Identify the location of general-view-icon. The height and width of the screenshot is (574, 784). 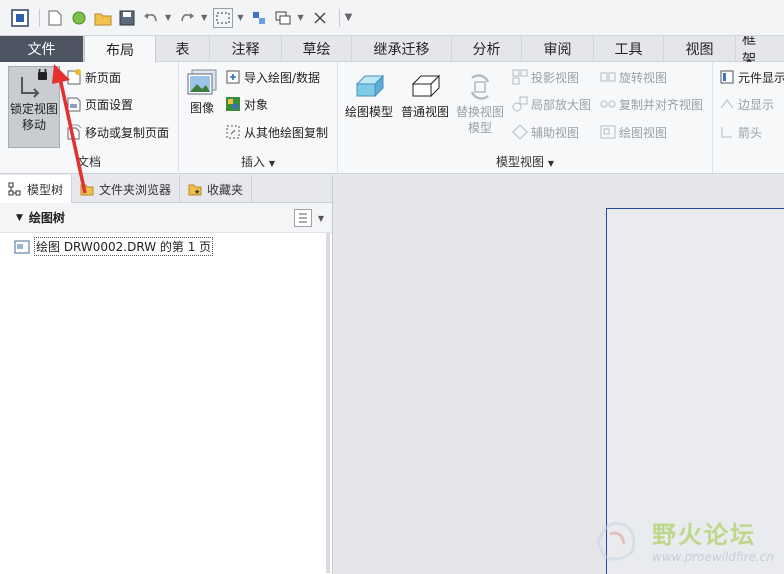
(426, 86).